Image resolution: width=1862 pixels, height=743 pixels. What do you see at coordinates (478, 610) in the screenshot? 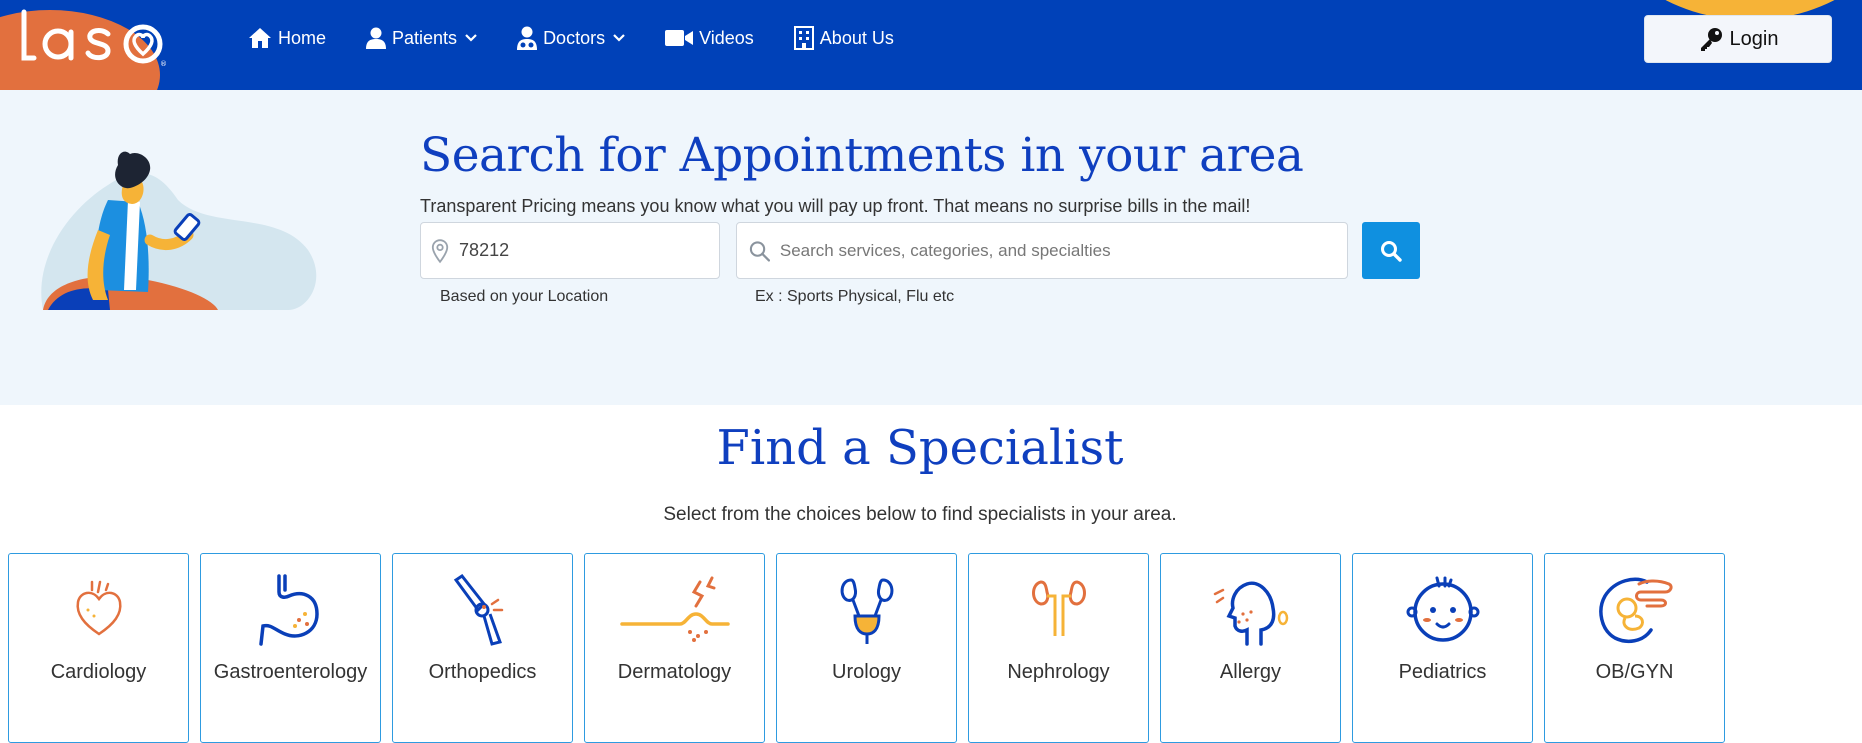
I see `bone-joint-icon` at bounding box center [478, 610].